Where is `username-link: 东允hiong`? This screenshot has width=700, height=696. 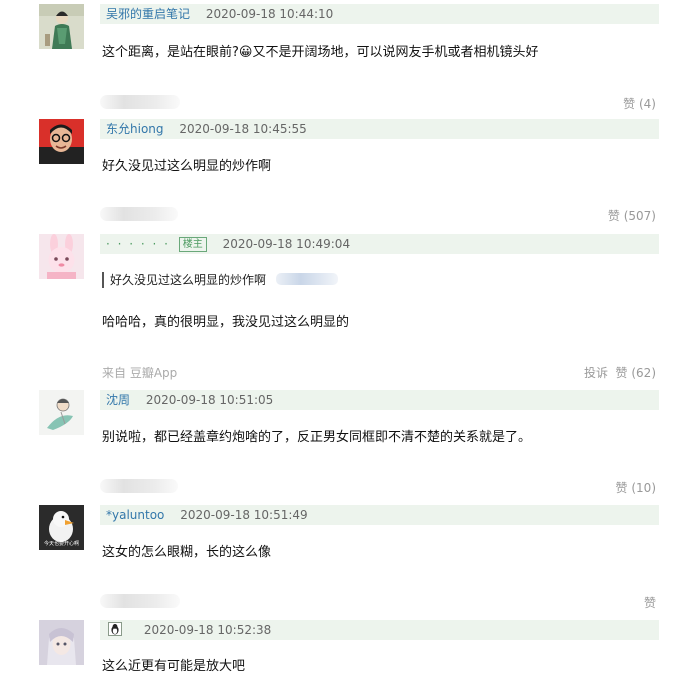 username-link: 东允hiong is located at coordinates (135, 129).